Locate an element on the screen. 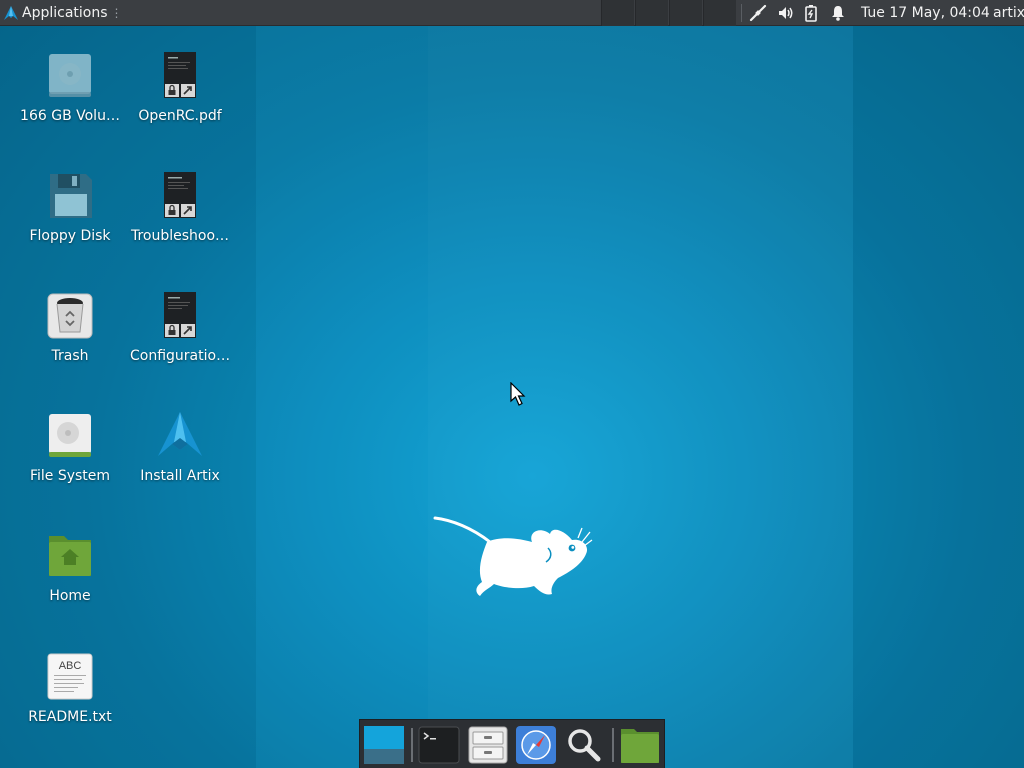 Image resolution: width=1024 pixels, height=768 pixels. terminal-button is located at coordinates (439, 745).